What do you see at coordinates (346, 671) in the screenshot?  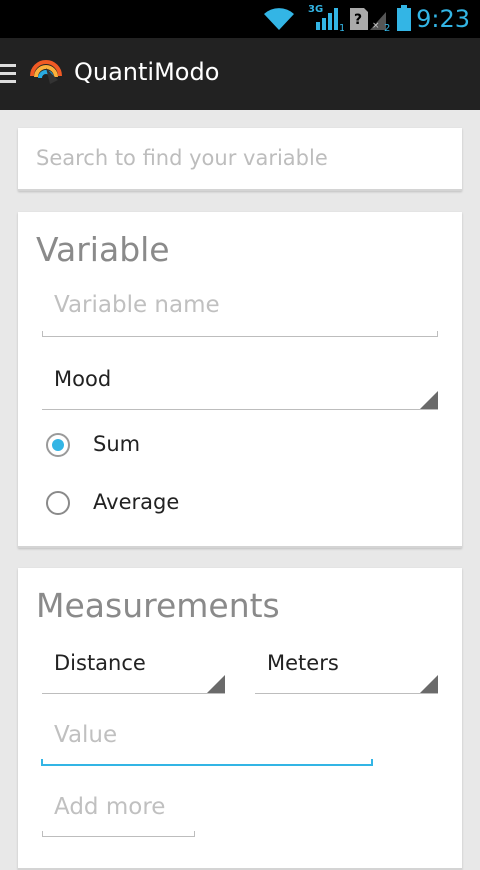 I see `measurement-unit-spinner: Meters` at bounding box center [346, 671].